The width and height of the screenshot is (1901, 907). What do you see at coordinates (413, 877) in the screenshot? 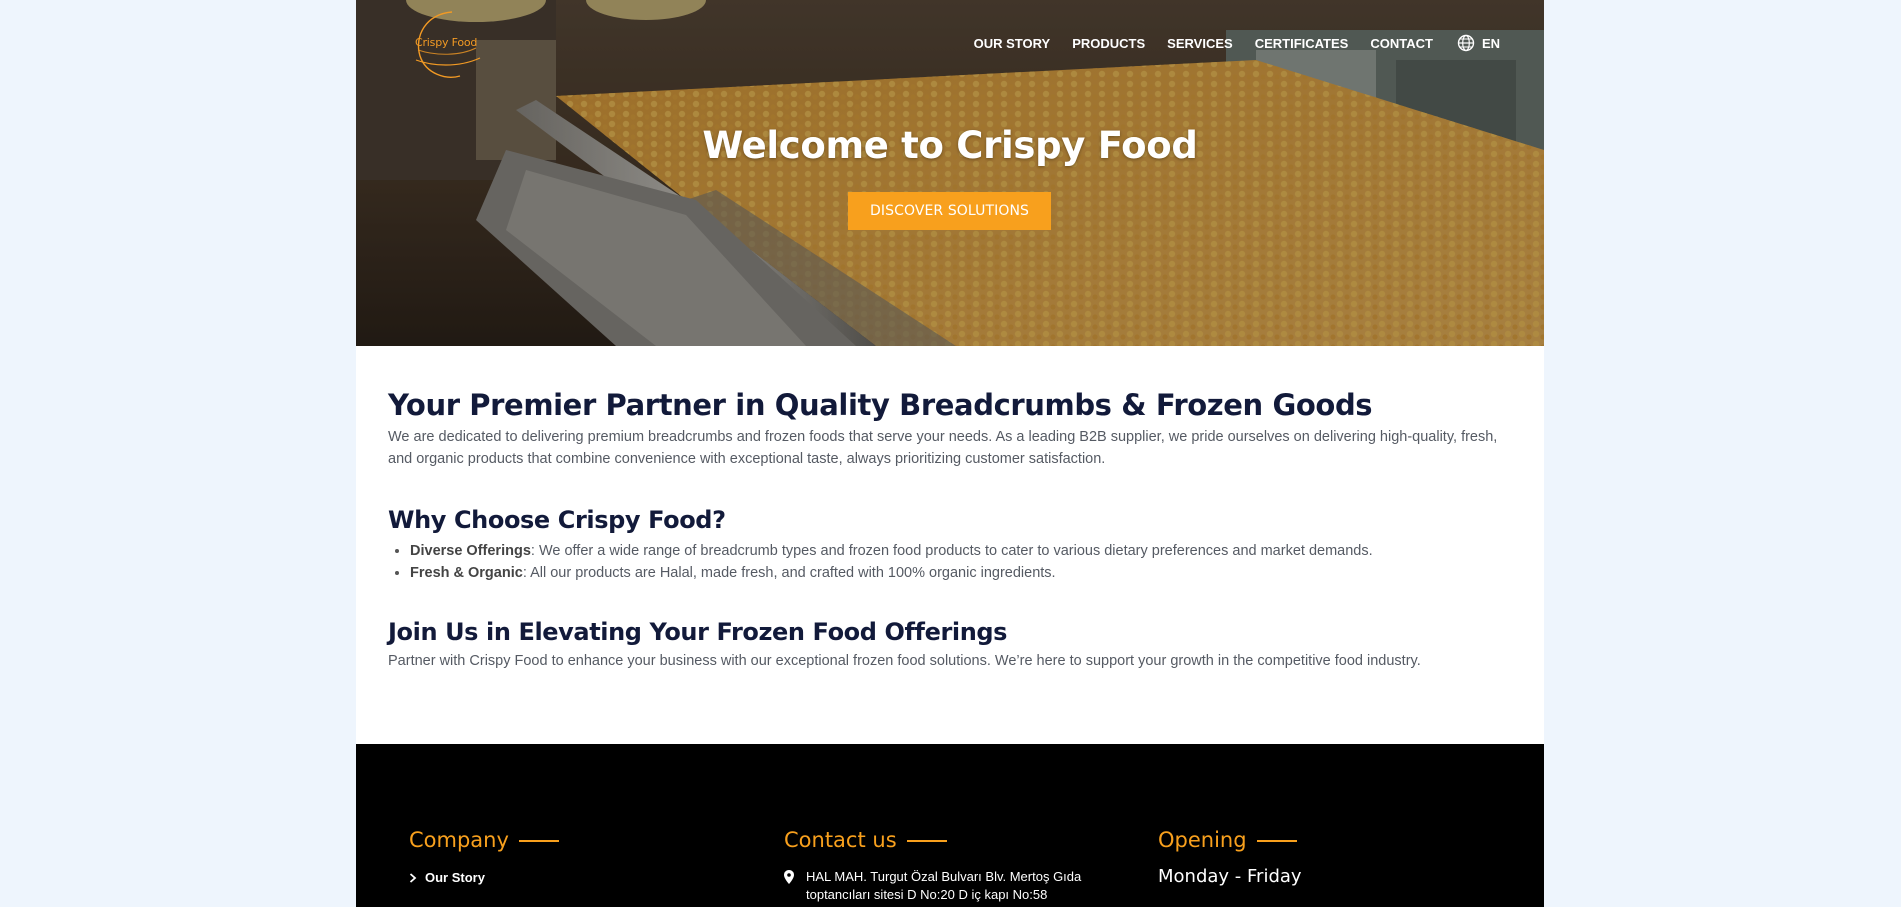
I see `chevron-right-icon` at bounding box center [413, 877].